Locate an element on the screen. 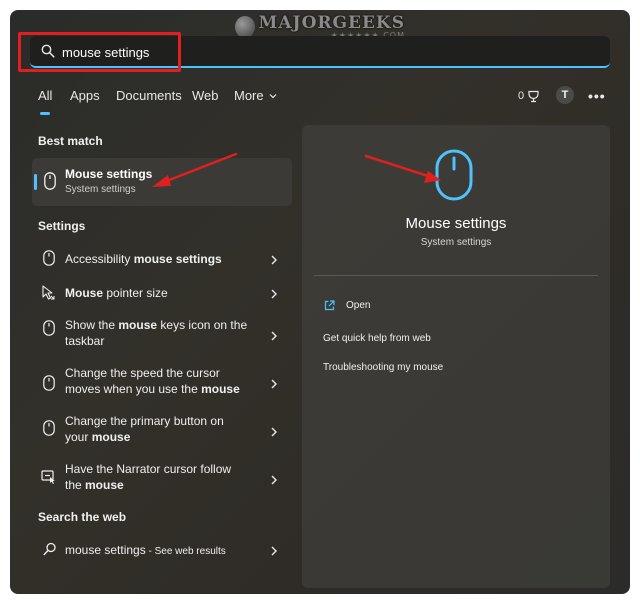 The height and width of the screenshot is (600, 640). settings-result-item: Mouse pointer size is located at coordinates (162, 293).